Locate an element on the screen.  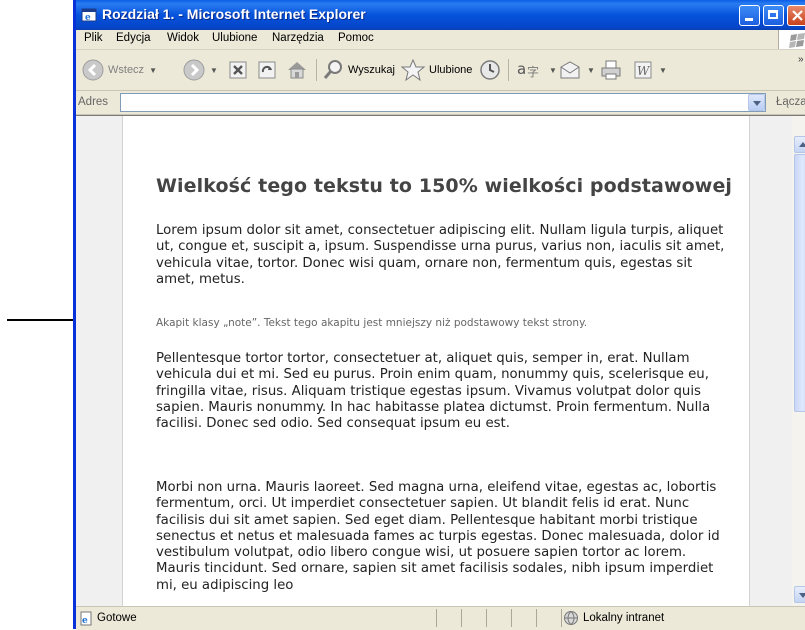
menu-help: Pomoc is located at coordinates (356, 38).